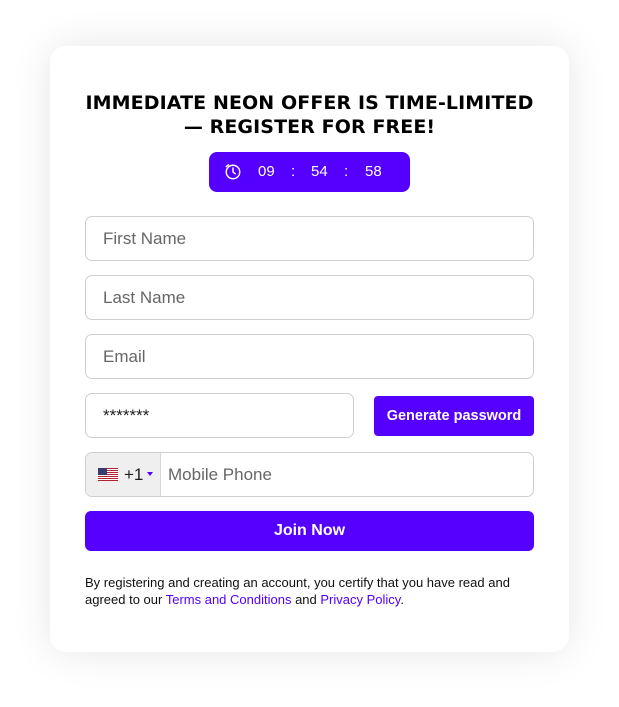 The width and height of the screenshot is (619, 707). I want to click on first-name-input, so click(309, 238).